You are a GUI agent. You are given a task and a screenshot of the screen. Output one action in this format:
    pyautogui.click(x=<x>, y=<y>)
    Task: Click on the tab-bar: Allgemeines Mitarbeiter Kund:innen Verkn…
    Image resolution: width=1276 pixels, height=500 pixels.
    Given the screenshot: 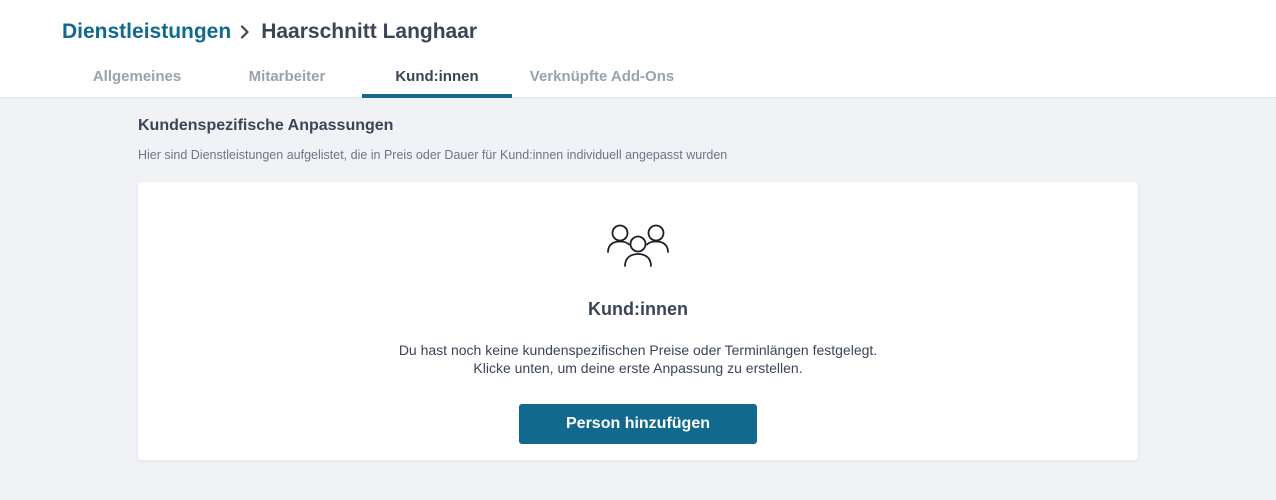 What is the action you would take?
    pyautogui.click(x=377, y=80)
    